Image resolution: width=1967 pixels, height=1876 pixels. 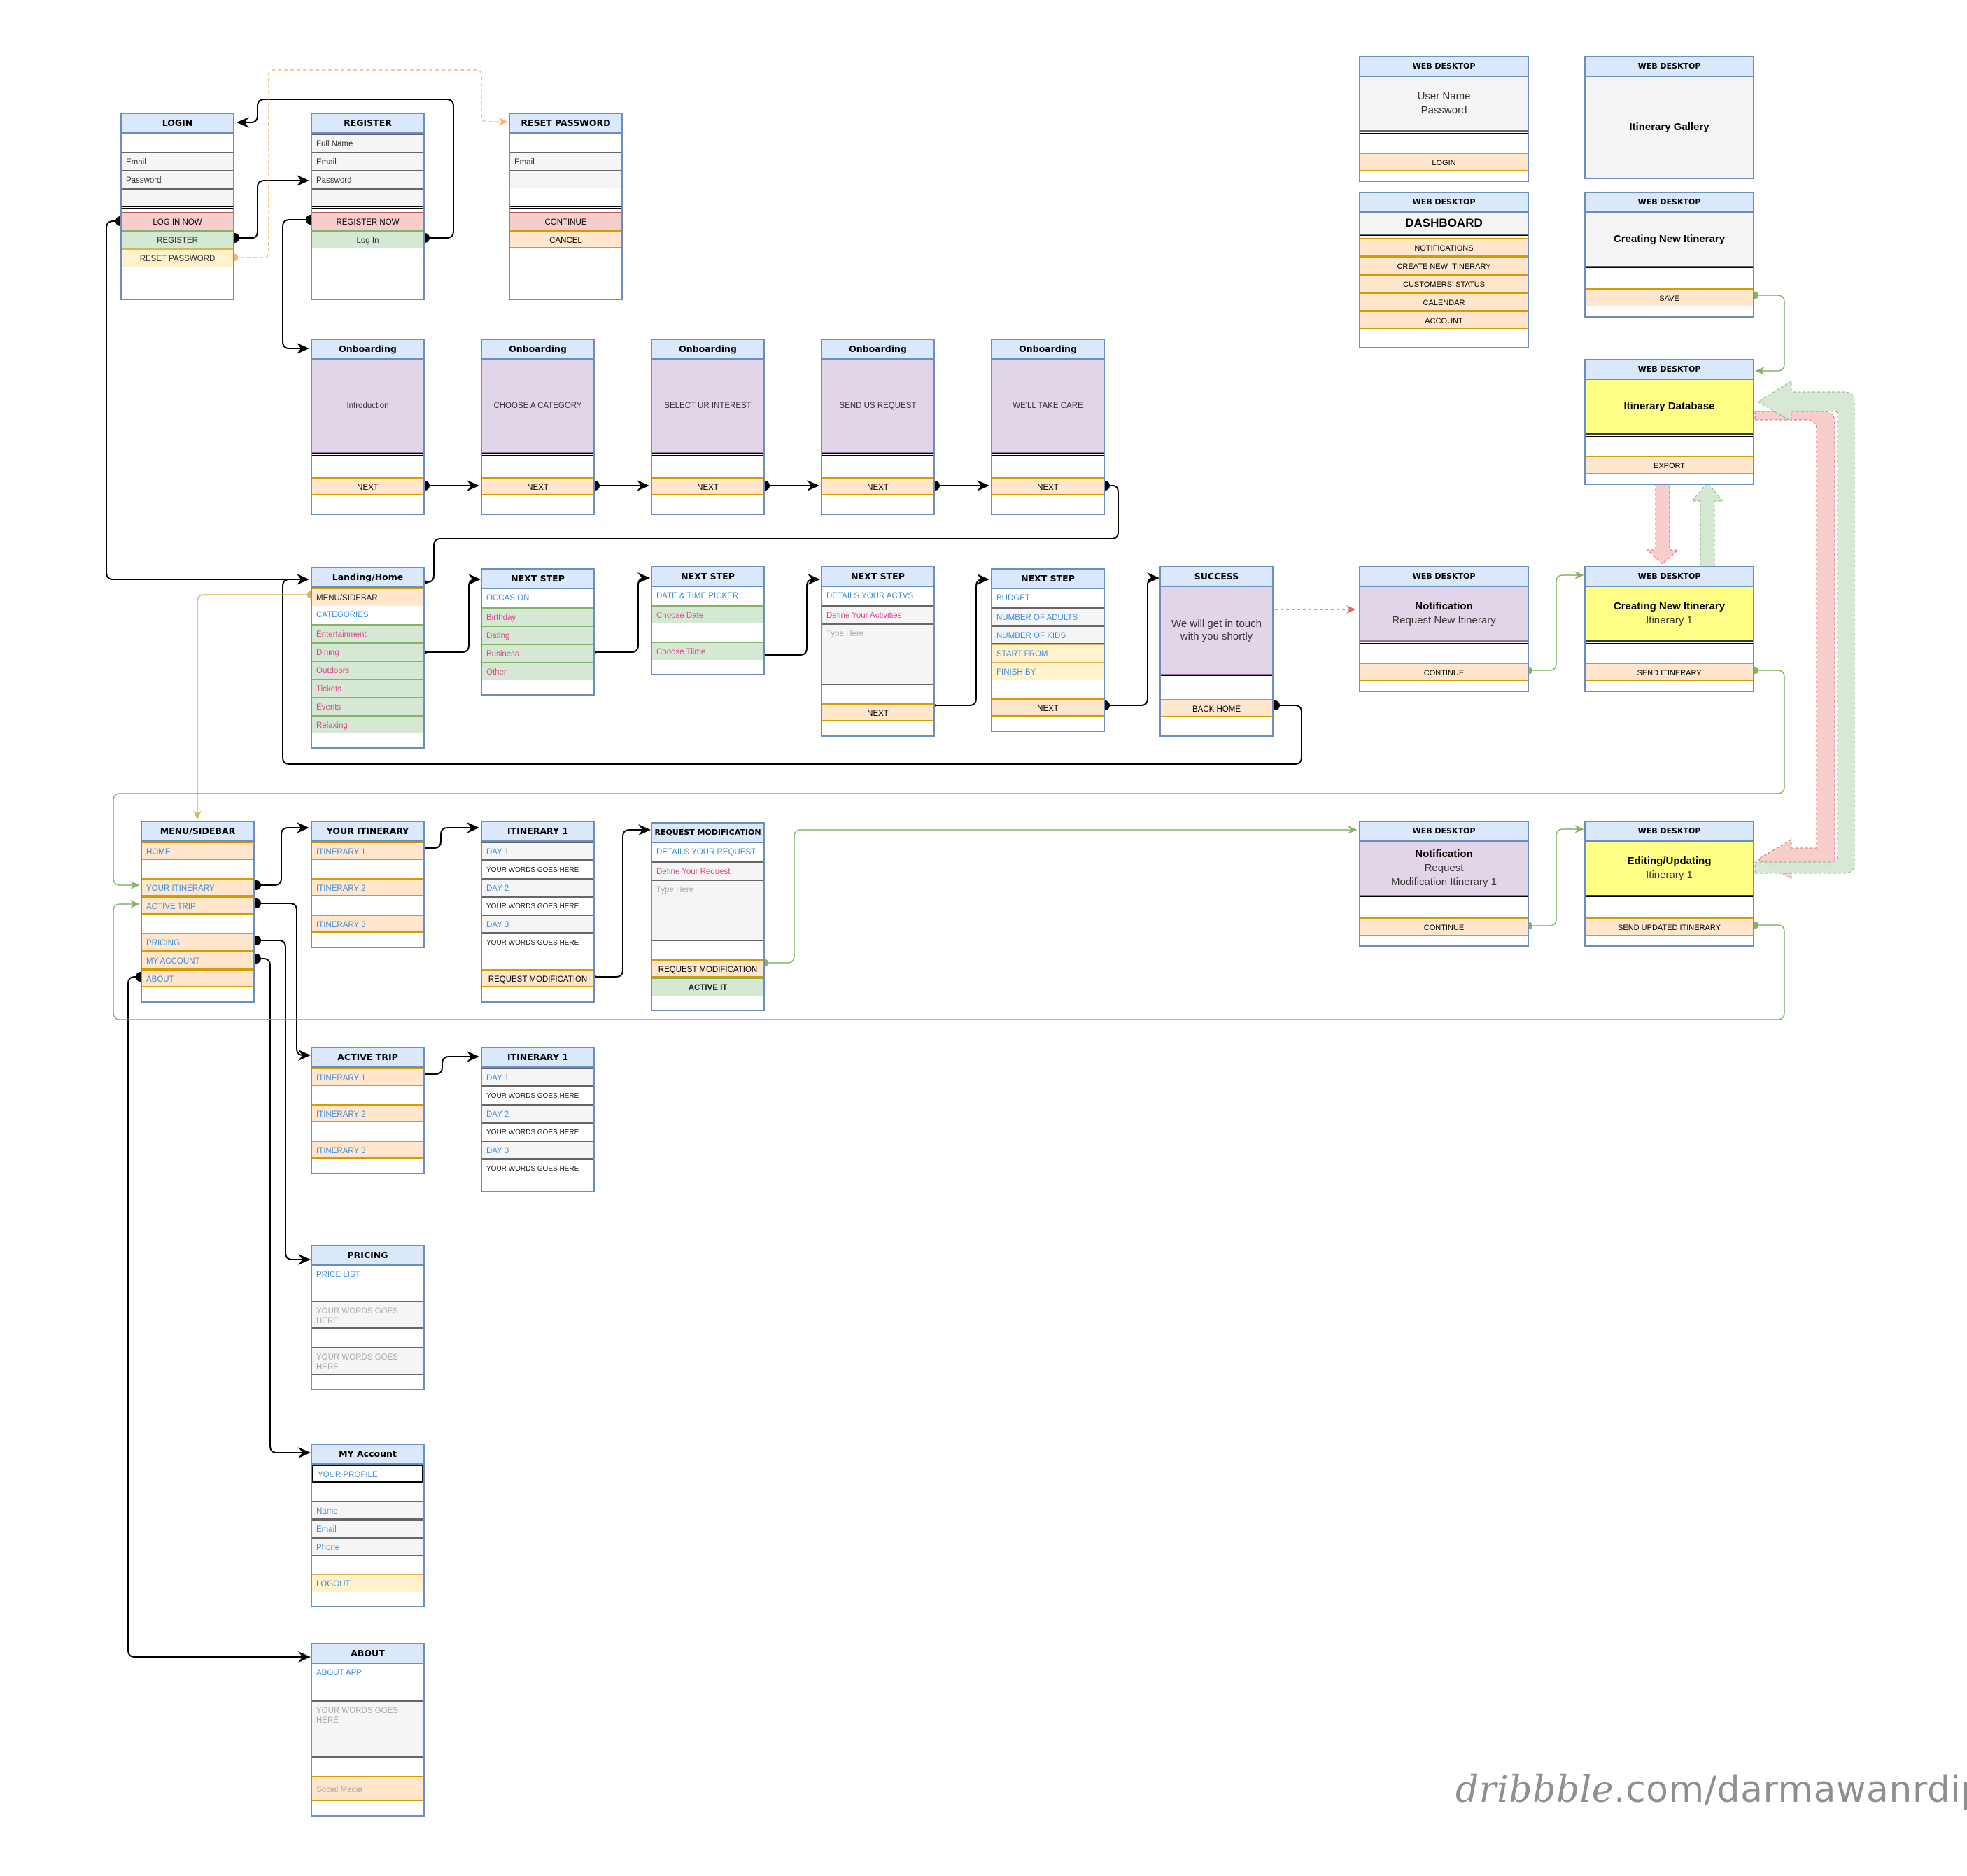 I want to click on button-log-in-now: LOG IN NOW, so click(x=178, y=221).